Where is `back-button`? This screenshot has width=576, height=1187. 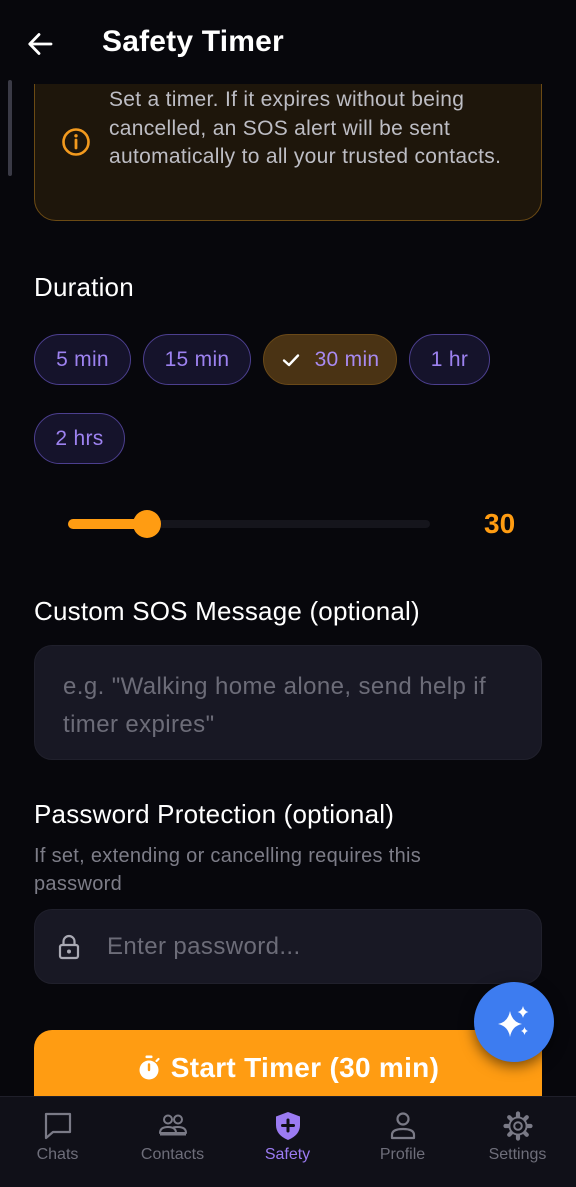
back-button is located at coordinates (40, 44).